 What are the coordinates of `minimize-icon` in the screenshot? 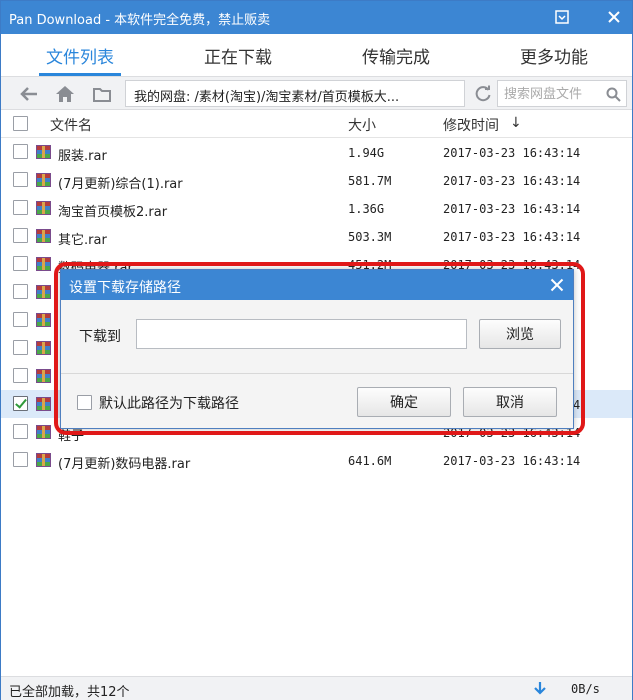 It's located at (562, 17).